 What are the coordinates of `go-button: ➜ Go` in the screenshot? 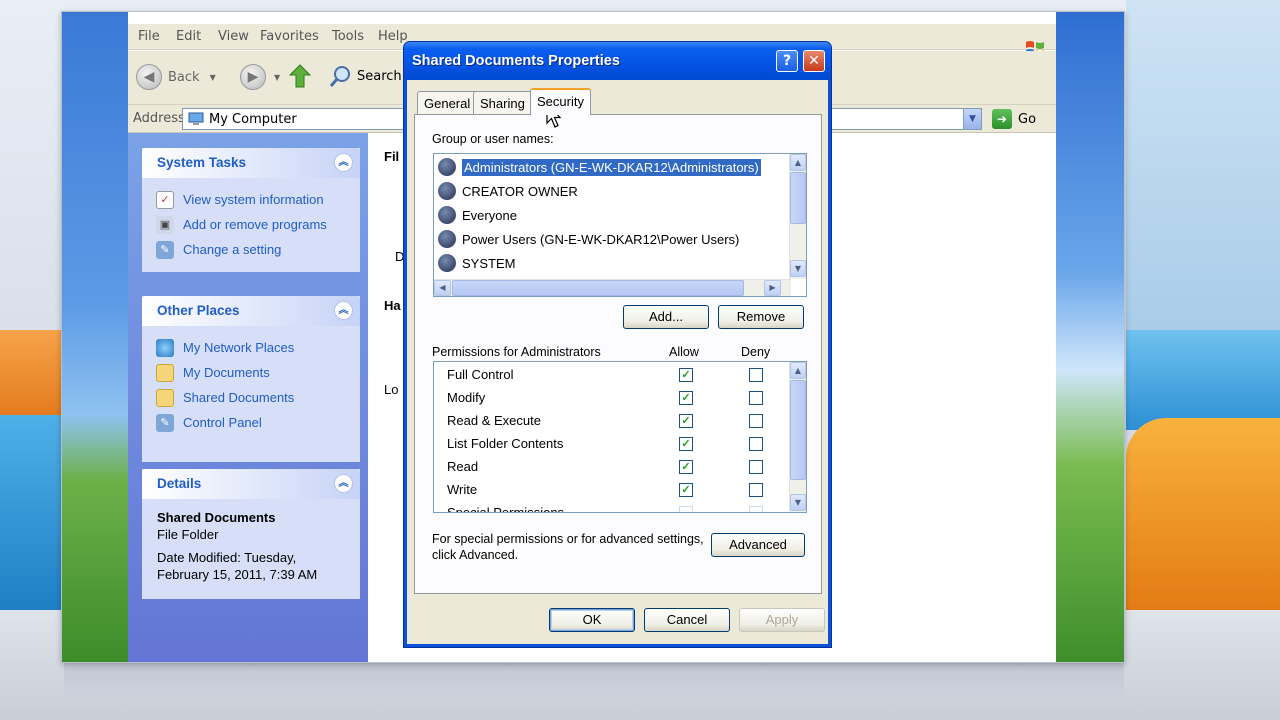 It's located at (1014, 119).